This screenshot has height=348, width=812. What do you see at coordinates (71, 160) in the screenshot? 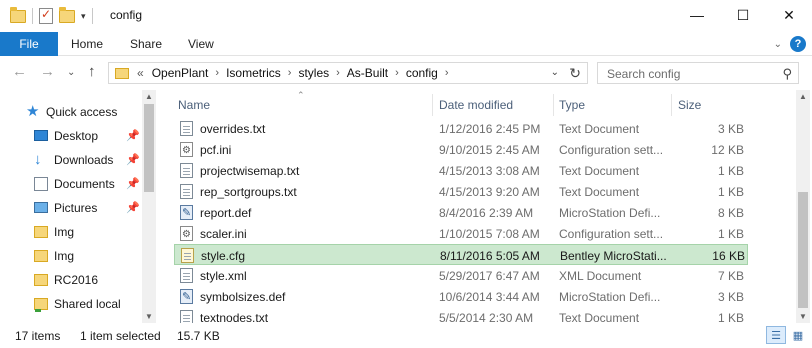
I see `nav-item-downloads: ↓ Downloads 📌` at bounding box center [71, 160].